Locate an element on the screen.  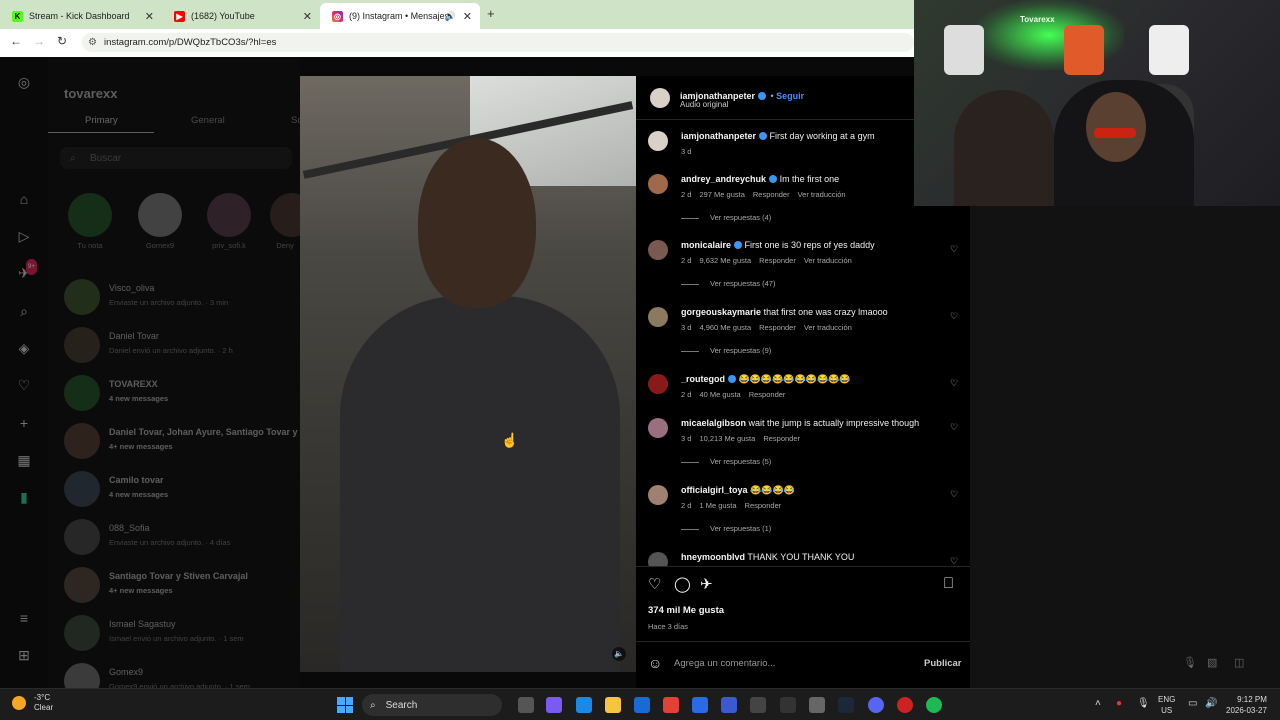
clock: 9:12 PM 2026-03-27 is located at coordinates (1246, 705).